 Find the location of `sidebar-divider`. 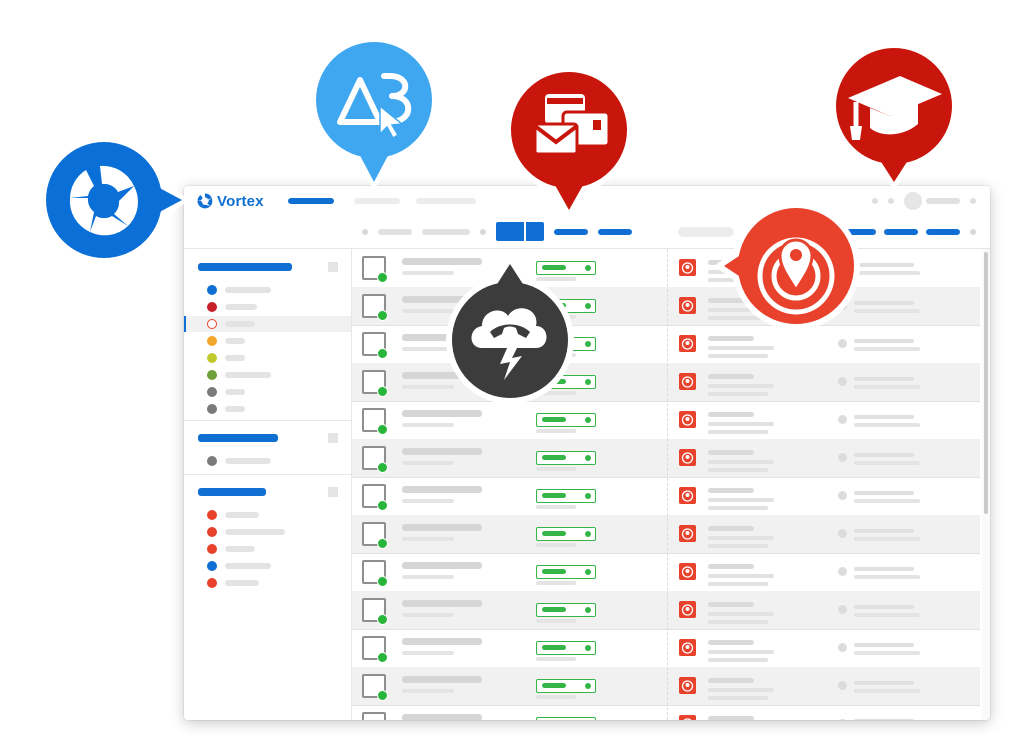

sidebar-divider is located at coordinates (267, 474).